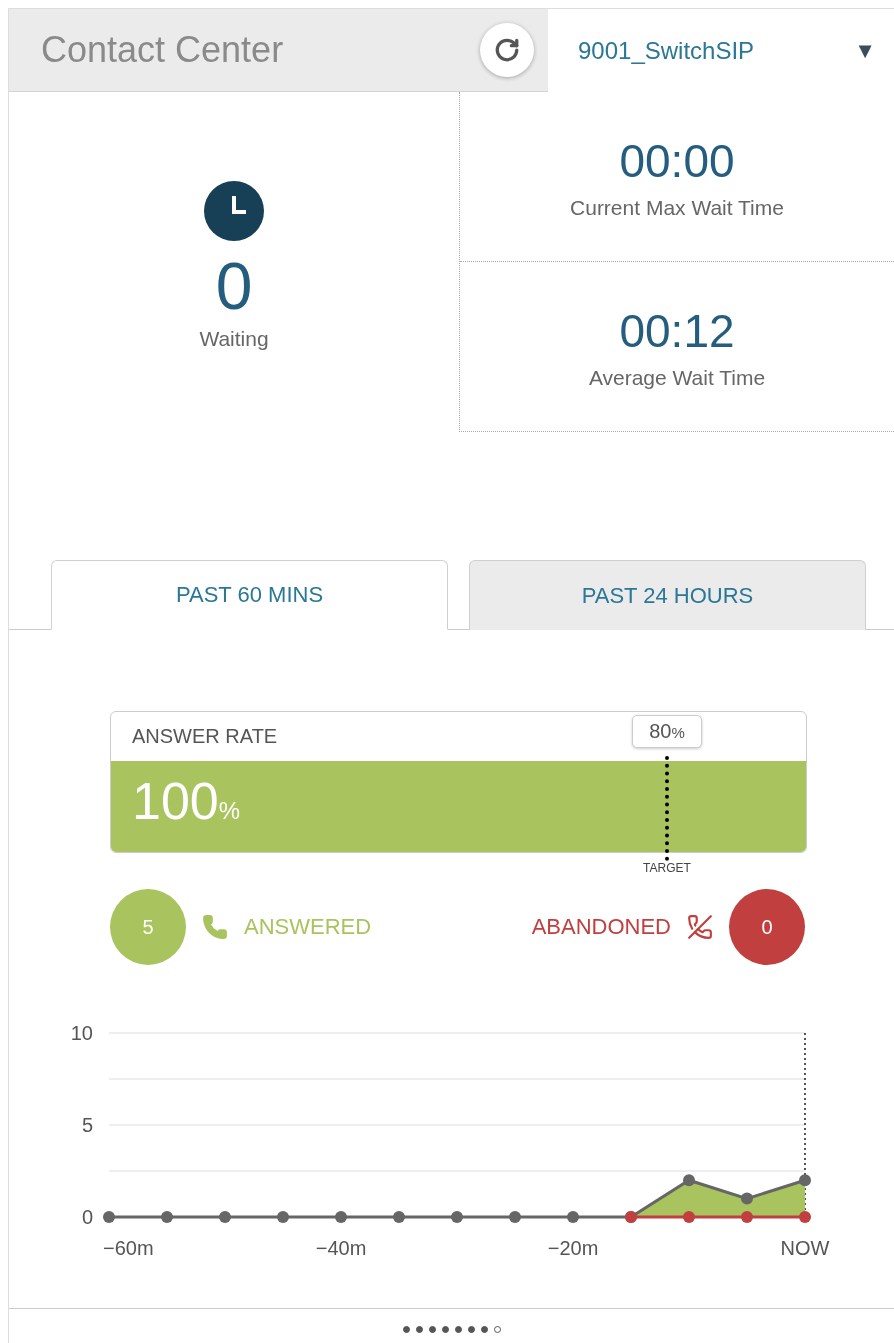 The height and width of the screenshot is (1343, 894). I want to click on card-title: ANSWER RATE, so click(205, 736).